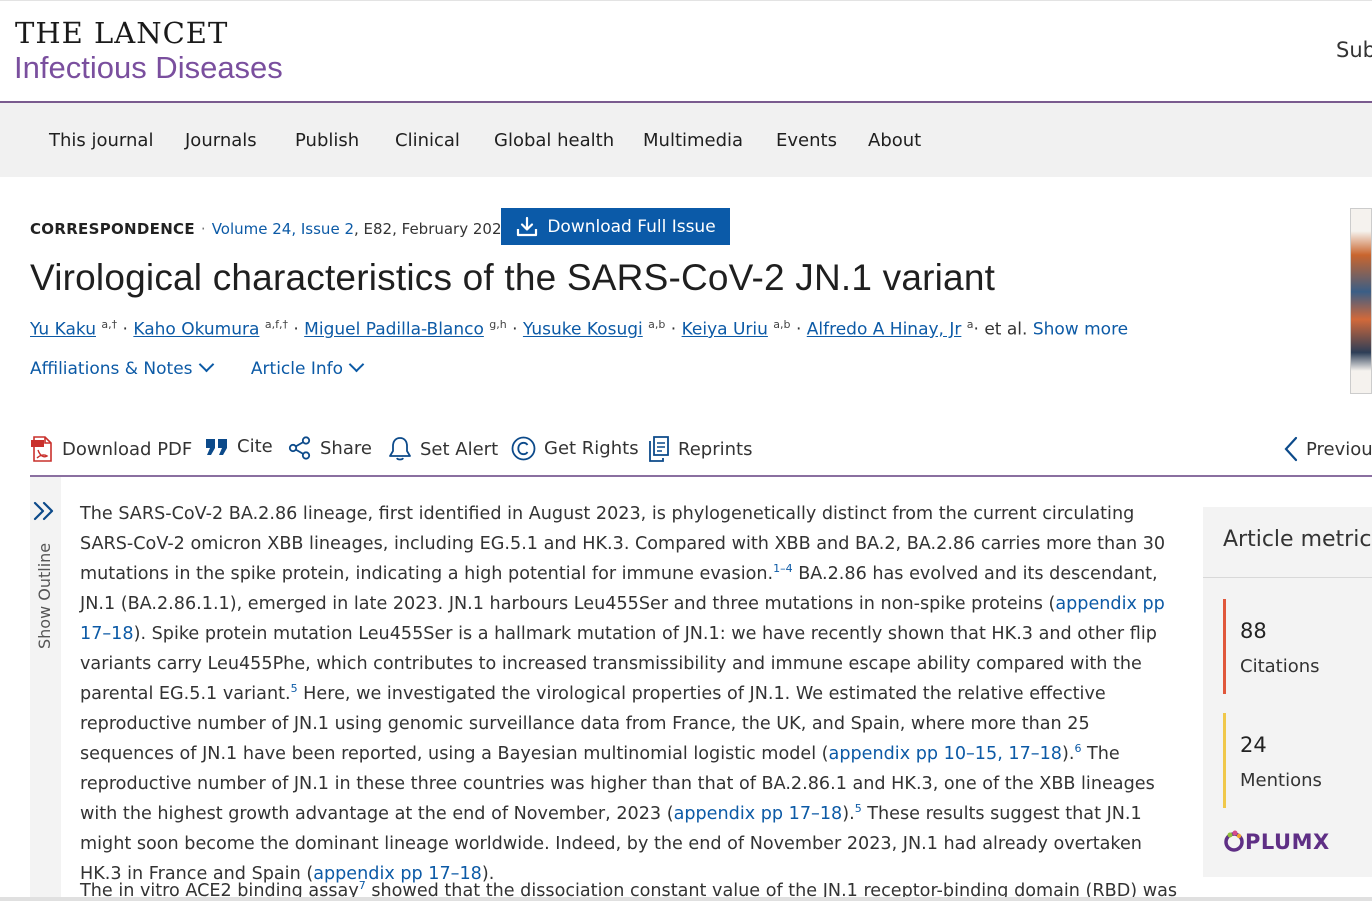  I want to click on previous-label: Previou, so click(1339, 449).